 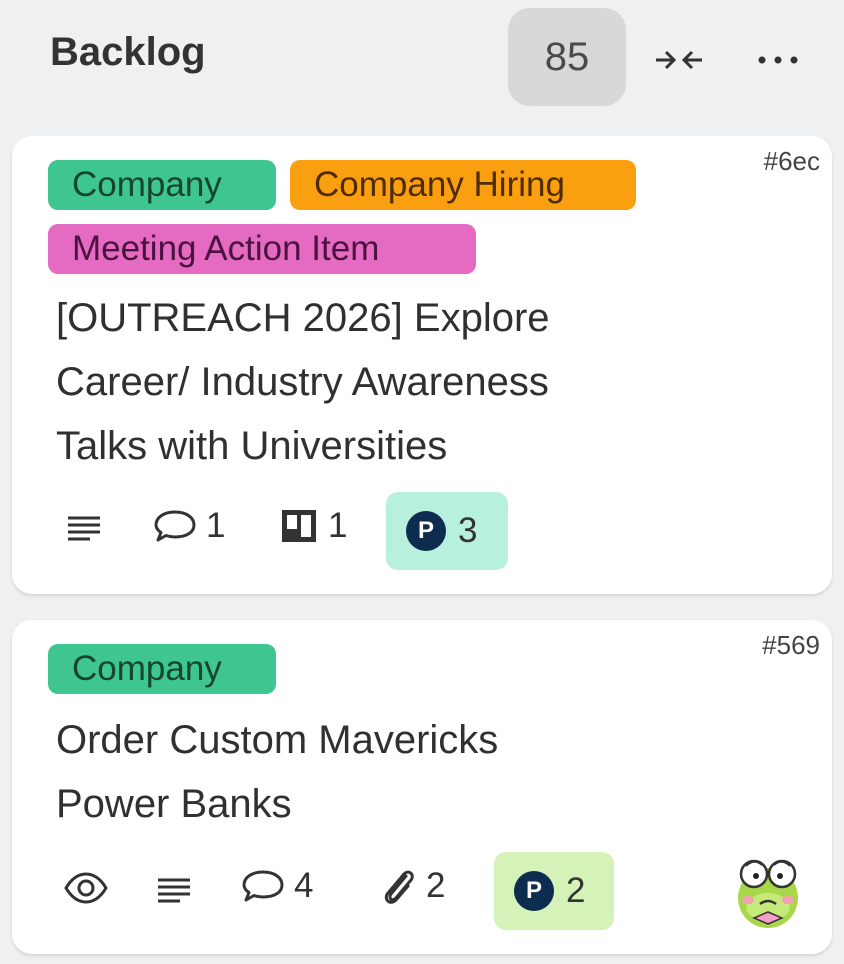 I want to click on checklist-indicator: 1, so click(x=312, y=526).